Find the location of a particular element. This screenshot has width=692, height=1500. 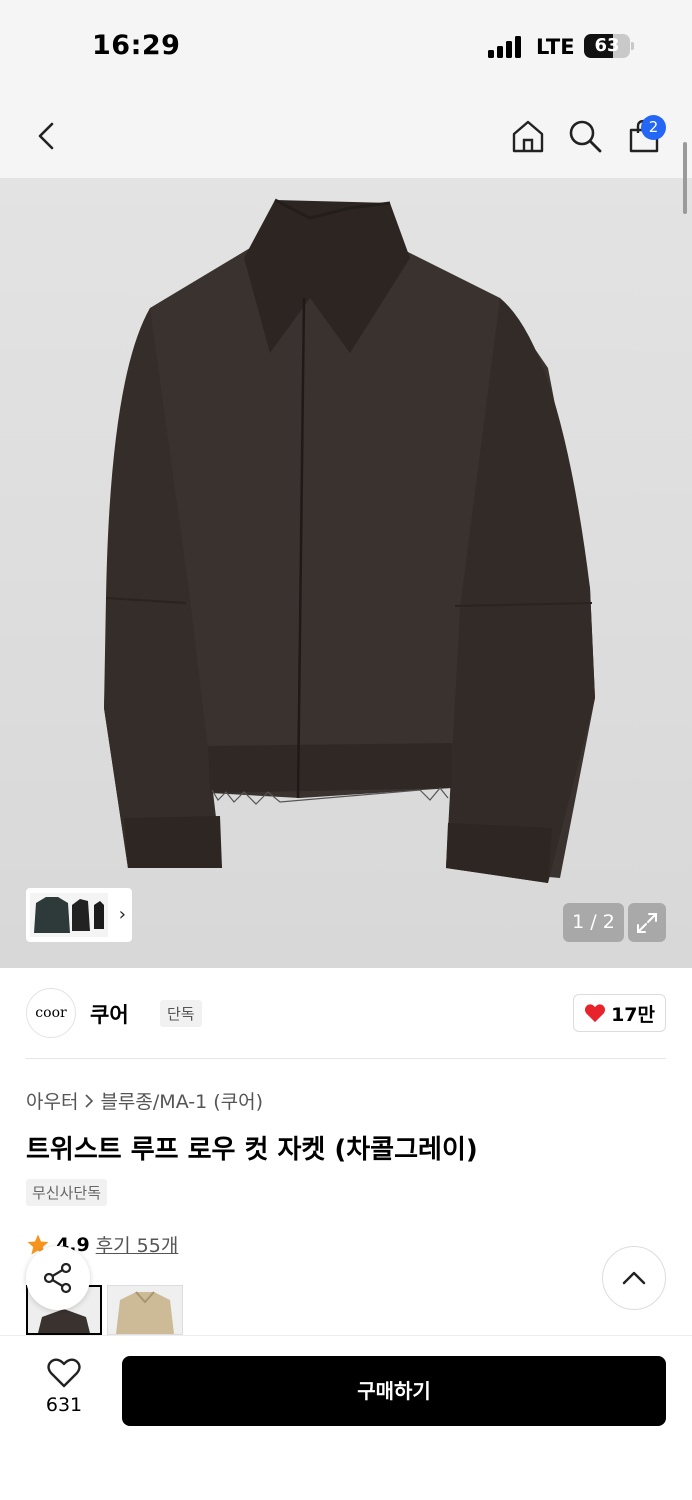

brand-like-button: 17만 is located at coordinates (619, 1013).